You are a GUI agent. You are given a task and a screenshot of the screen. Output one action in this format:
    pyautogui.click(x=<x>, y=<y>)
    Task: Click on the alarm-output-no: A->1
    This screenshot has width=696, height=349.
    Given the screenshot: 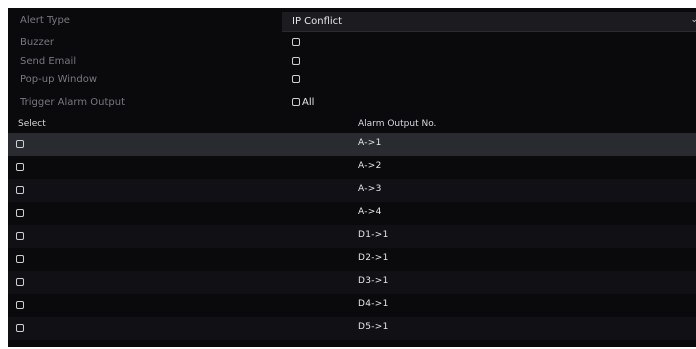 What is the action you would take?
    pyautogui.click(x=370, y=143)
    